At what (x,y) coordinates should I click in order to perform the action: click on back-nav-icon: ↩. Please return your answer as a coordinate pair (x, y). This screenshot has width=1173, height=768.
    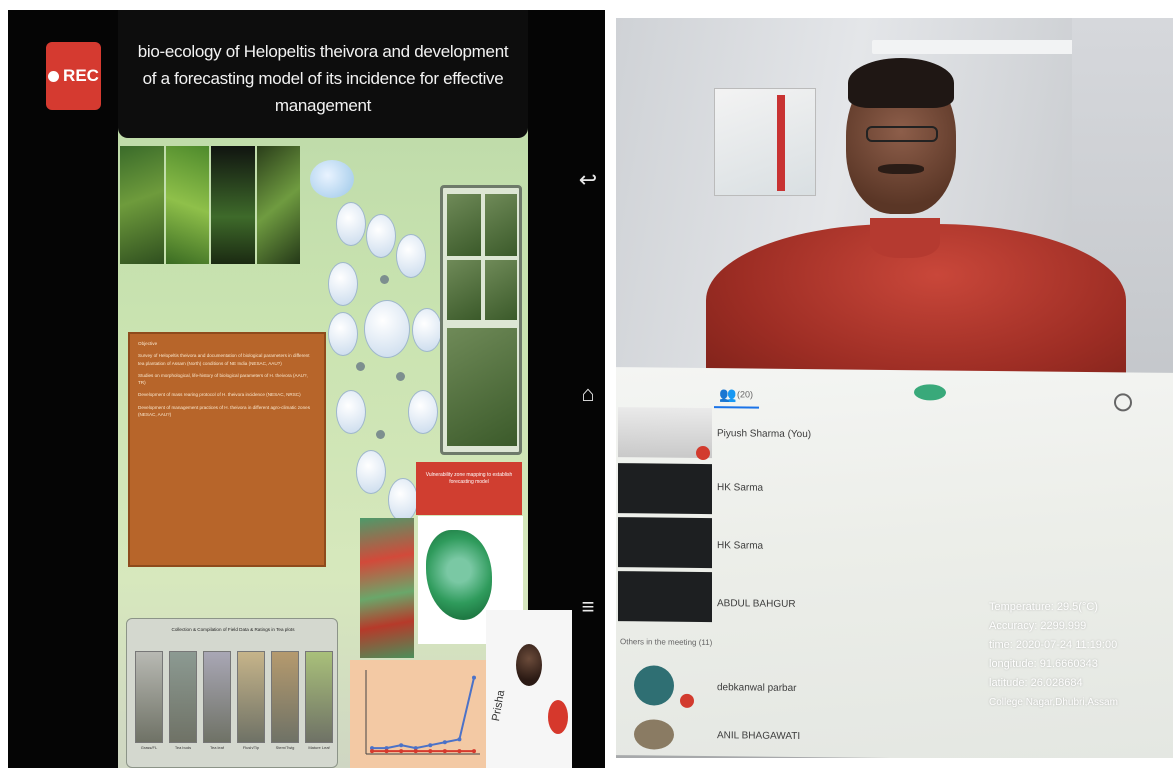
    Looking at the image, I should click on (588, 180).